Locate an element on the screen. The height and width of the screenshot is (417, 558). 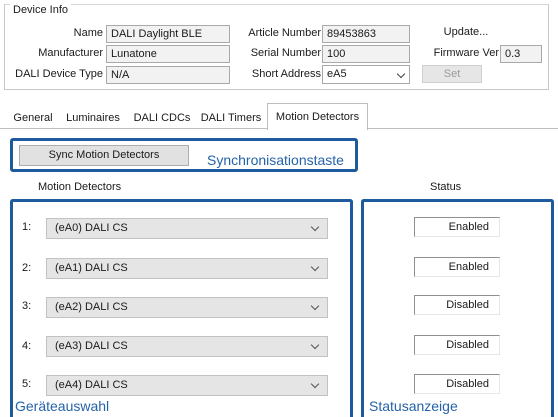
row-index: 2: is located at coordinates (27, 268).